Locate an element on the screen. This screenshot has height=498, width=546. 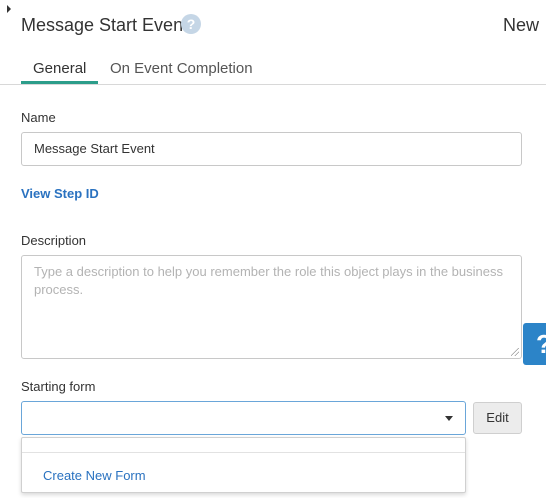
tab-bar: General On Event Completion is located at coordinates (273, 70).